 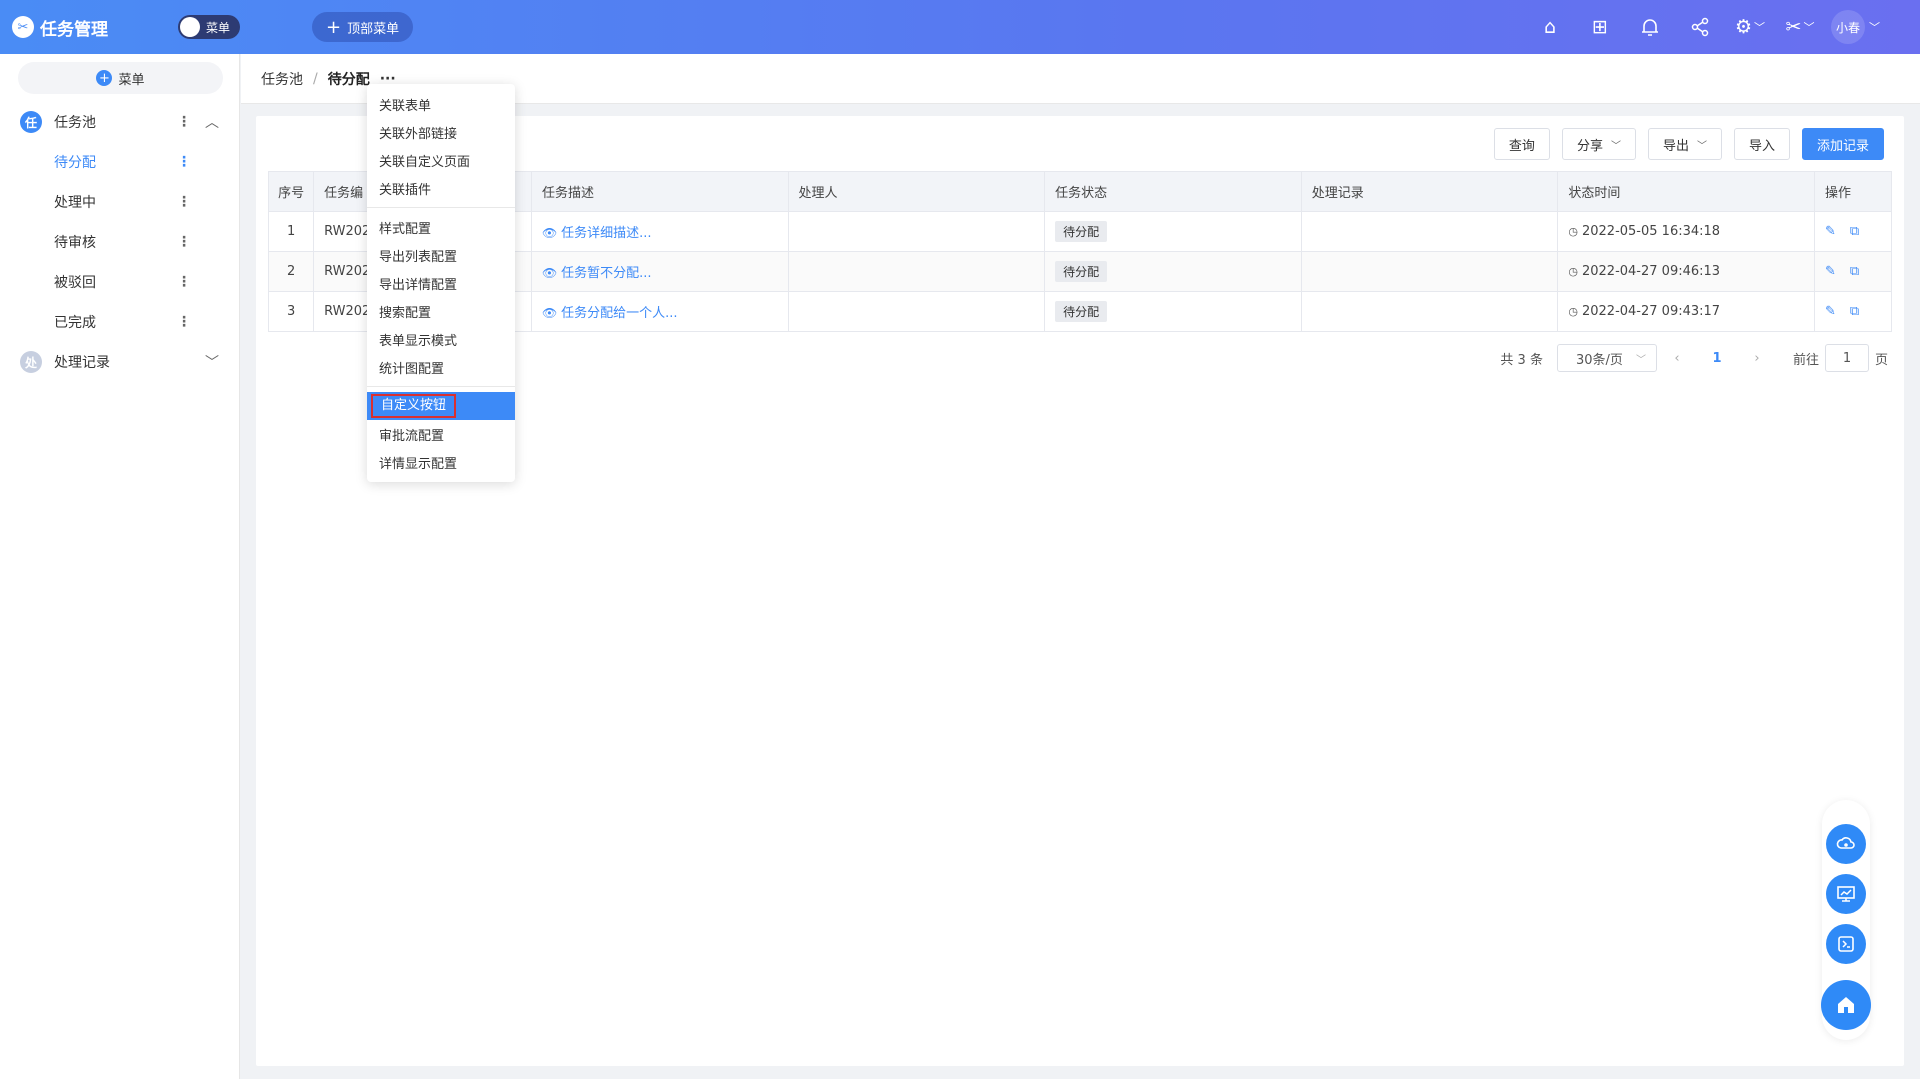 I want to click on sidebar-add-menu-button: + 菜单, so click(x=120, y=78).